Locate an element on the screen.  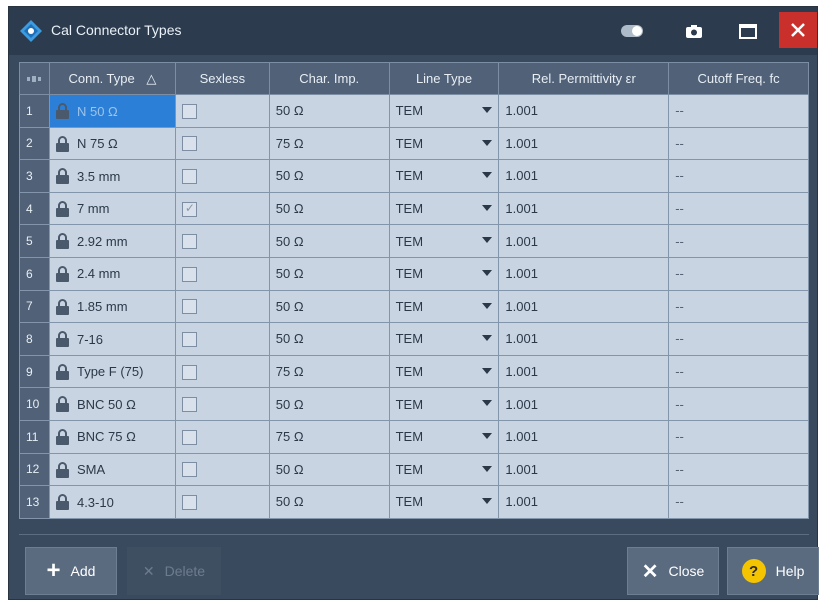
table-row: 3 3.5 mm 50 Ω TEM 1.001 -- is located at coordinates (414, 176).